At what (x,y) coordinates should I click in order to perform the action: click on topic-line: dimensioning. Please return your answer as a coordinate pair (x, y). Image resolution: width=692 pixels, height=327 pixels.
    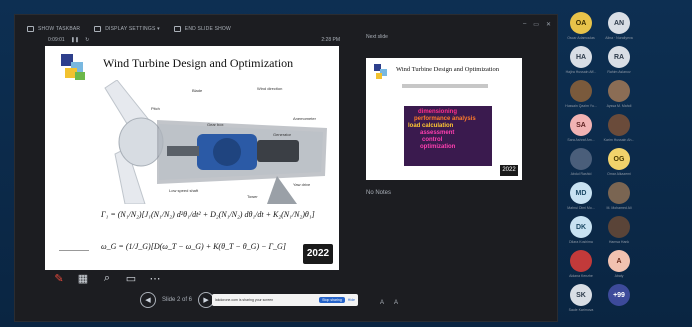
    Looking at the image, I should click on (437, 112).